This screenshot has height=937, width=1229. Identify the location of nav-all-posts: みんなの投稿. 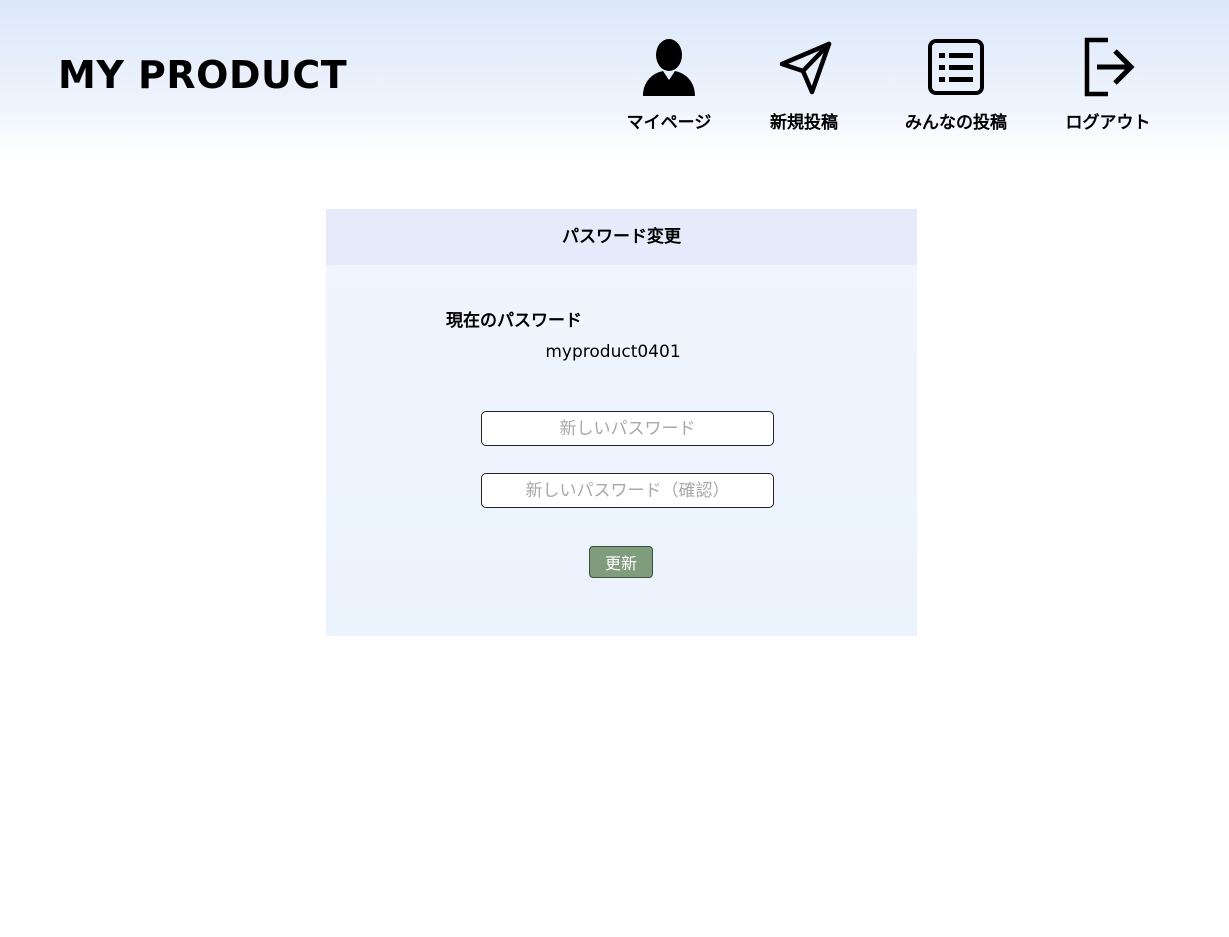
(956, 84).